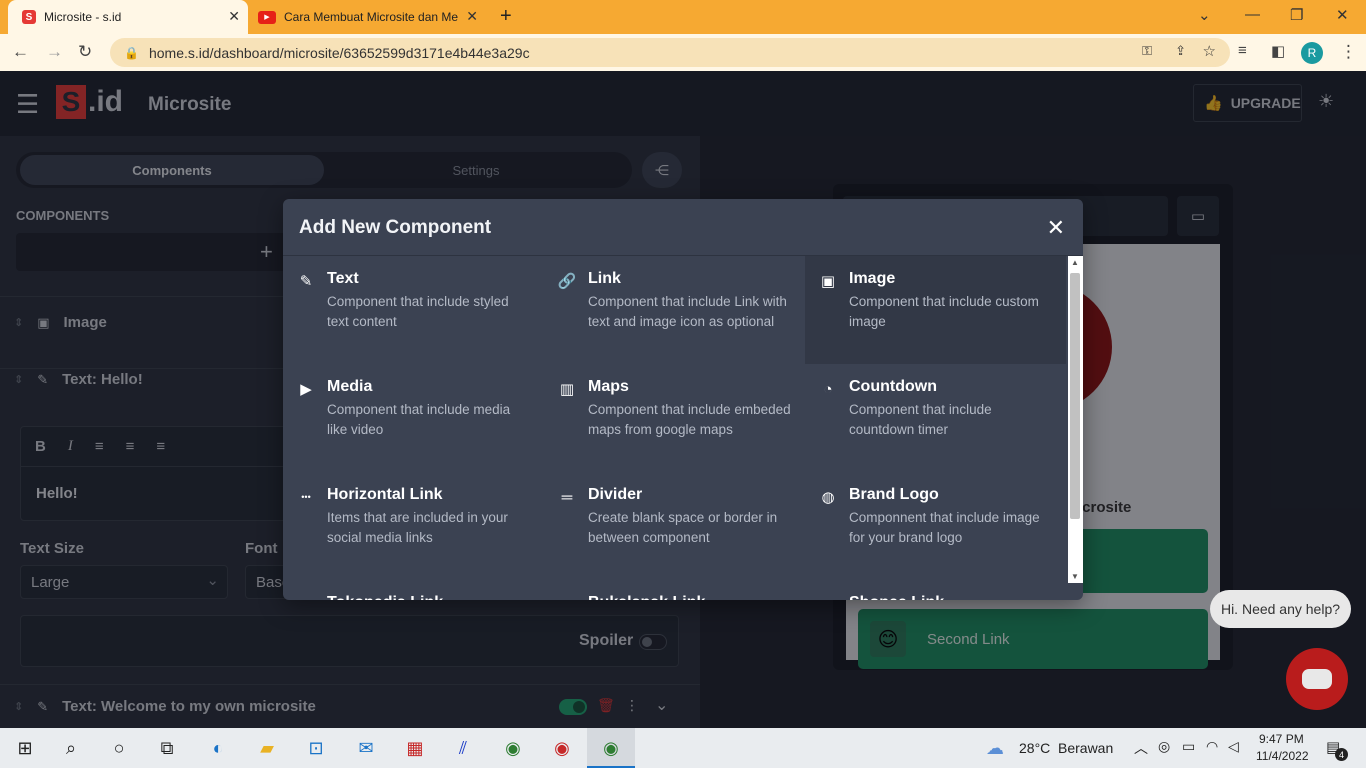 This screenshot has height=768, width=1366. I want to click on chat-button, so click(1317, 679).